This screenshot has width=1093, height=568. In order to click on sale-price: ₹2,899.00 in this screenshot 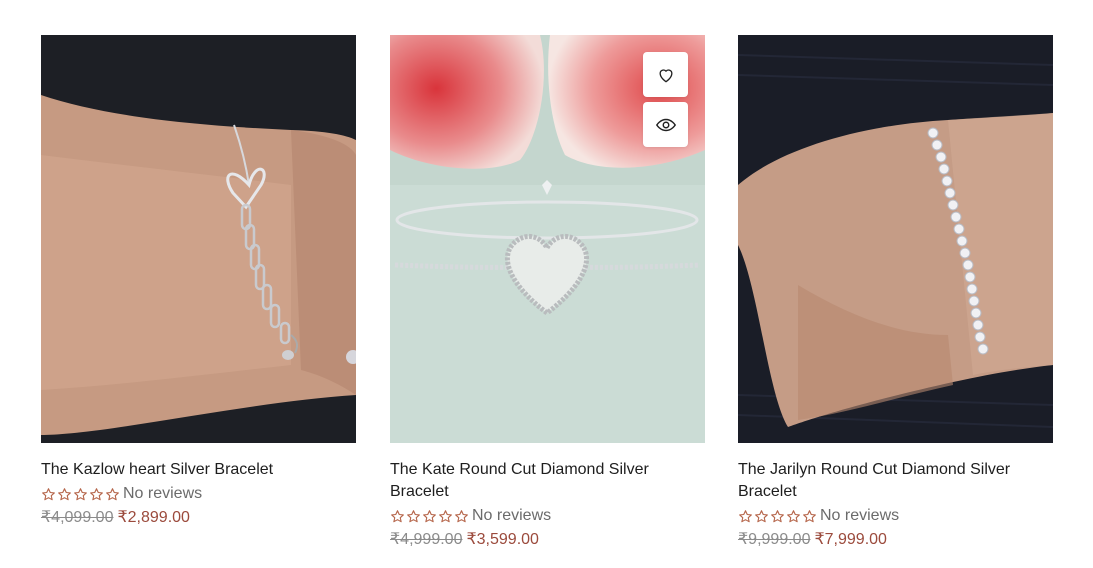, I will do `click(153, 517)`.